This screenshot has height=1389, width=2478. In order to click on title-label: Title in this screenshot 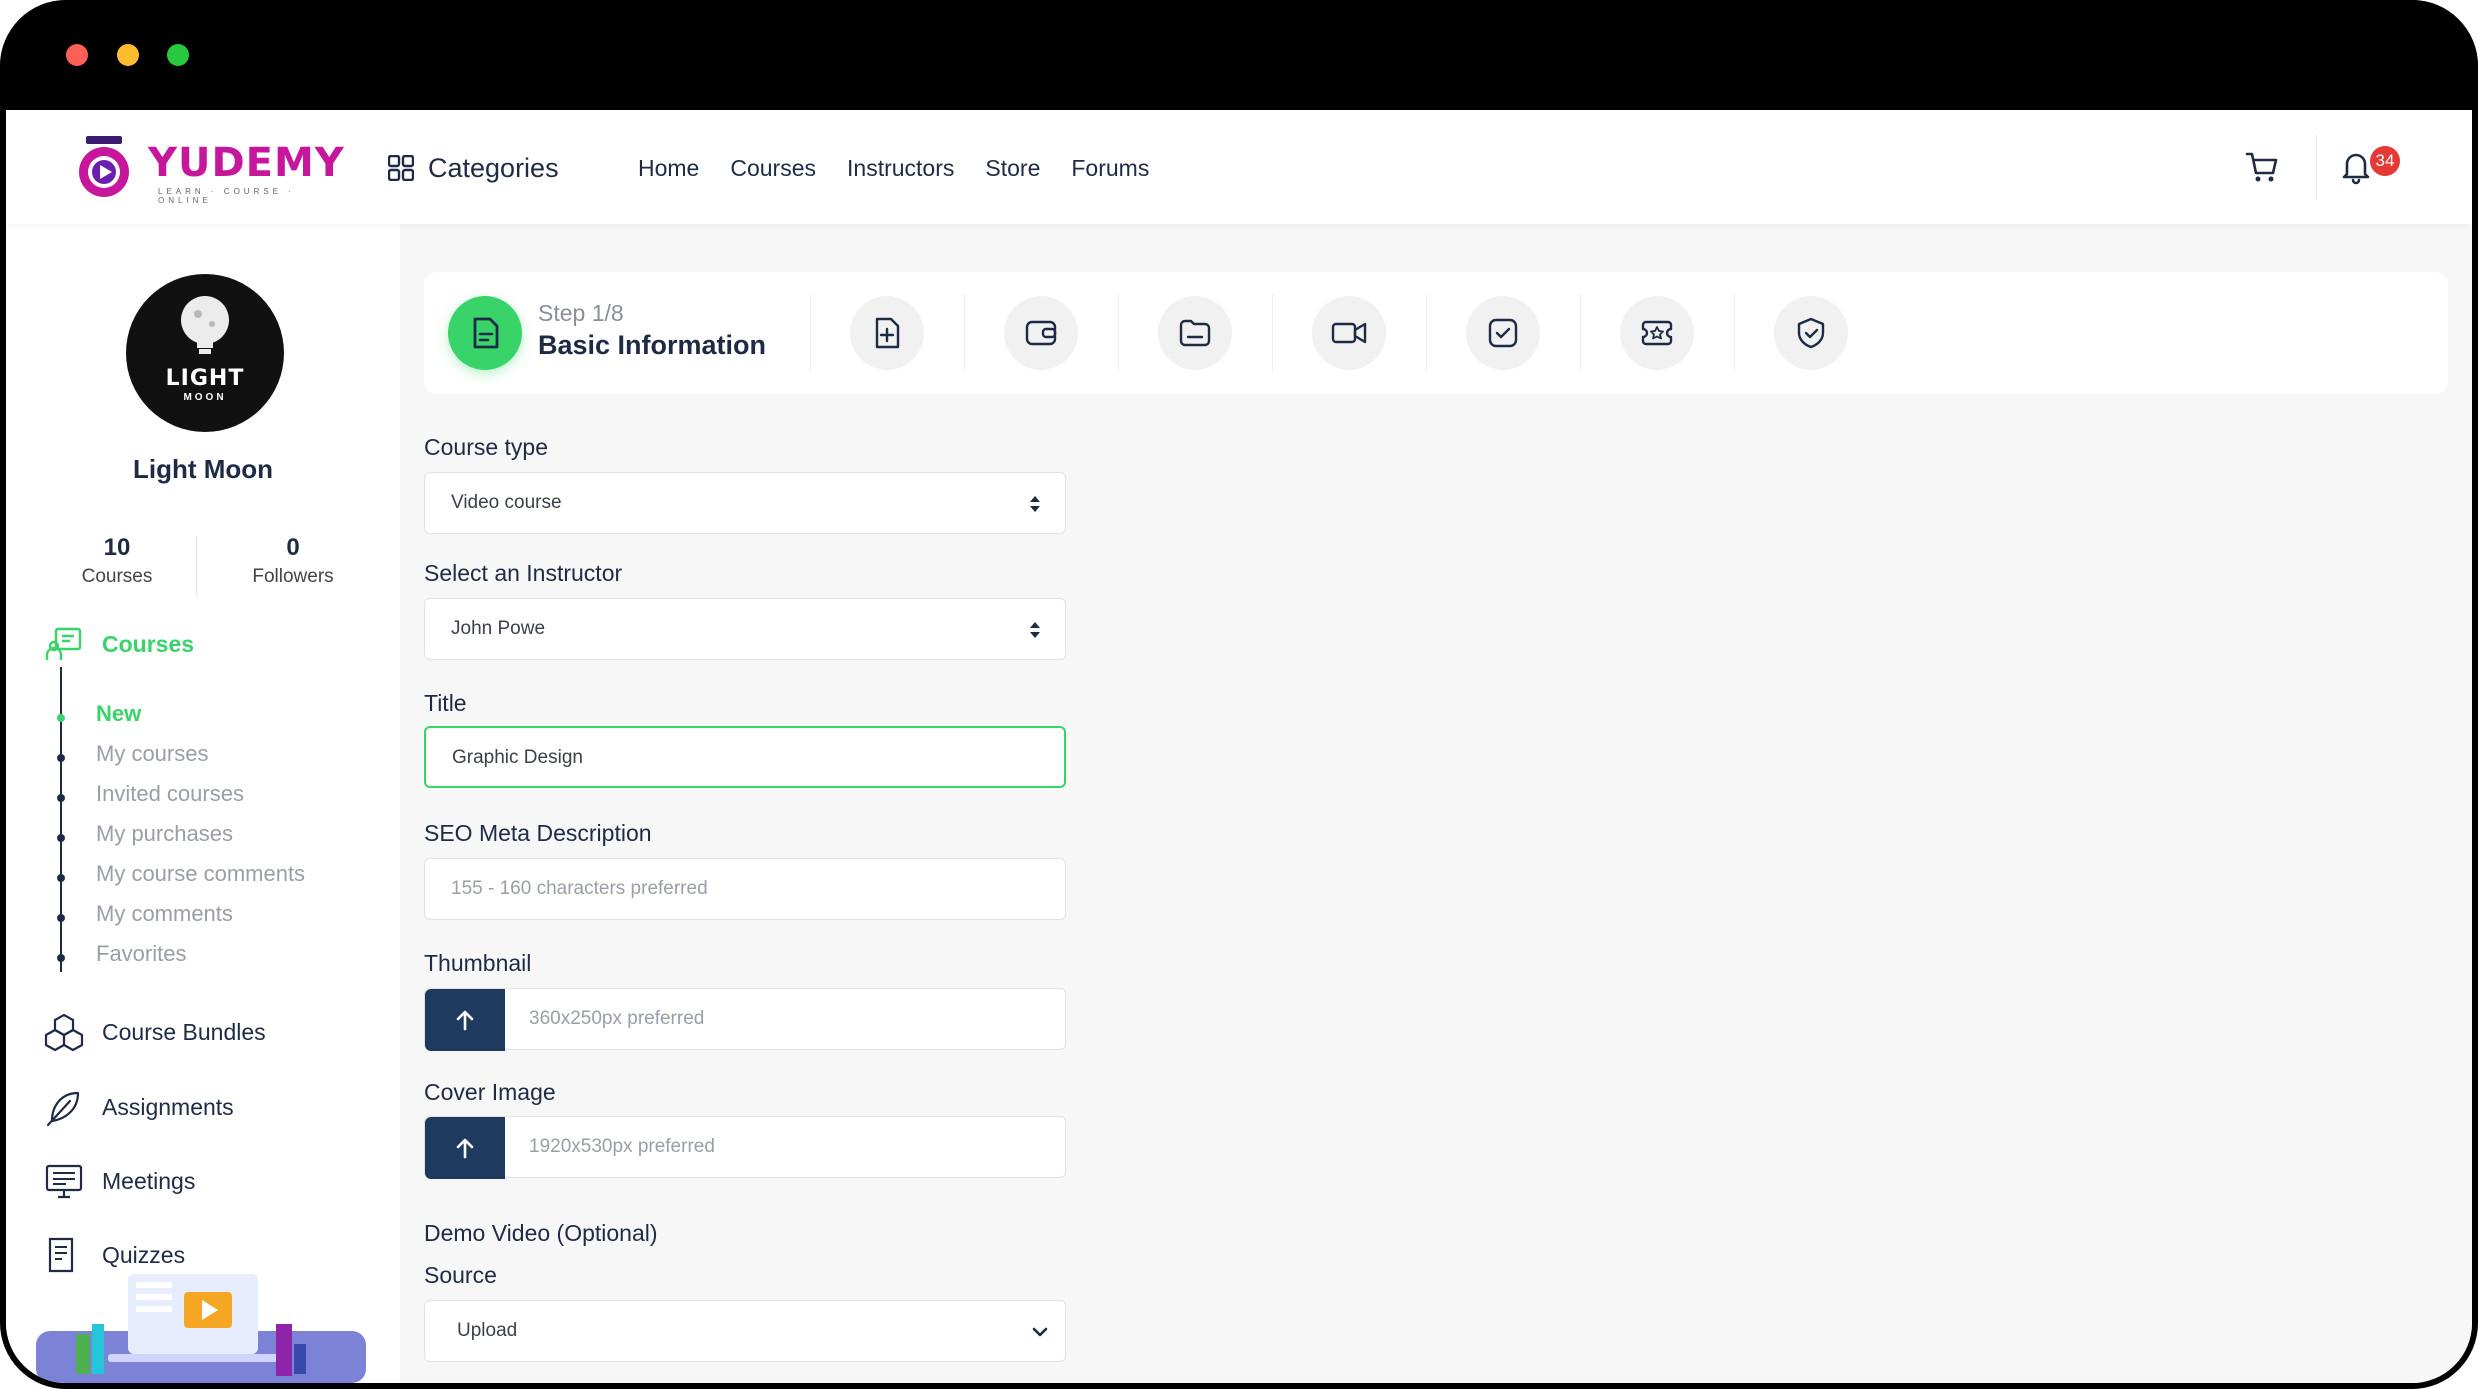, I will do `click(445, 703)`.